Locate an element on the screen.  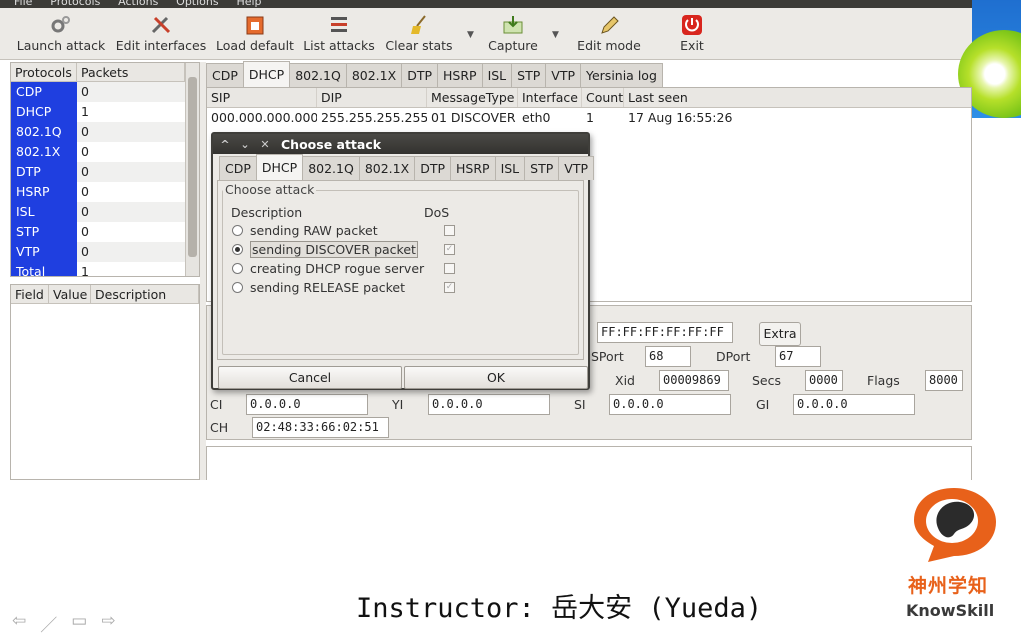
dialog-tab-stp: STP is located at coordinates (542, 168).